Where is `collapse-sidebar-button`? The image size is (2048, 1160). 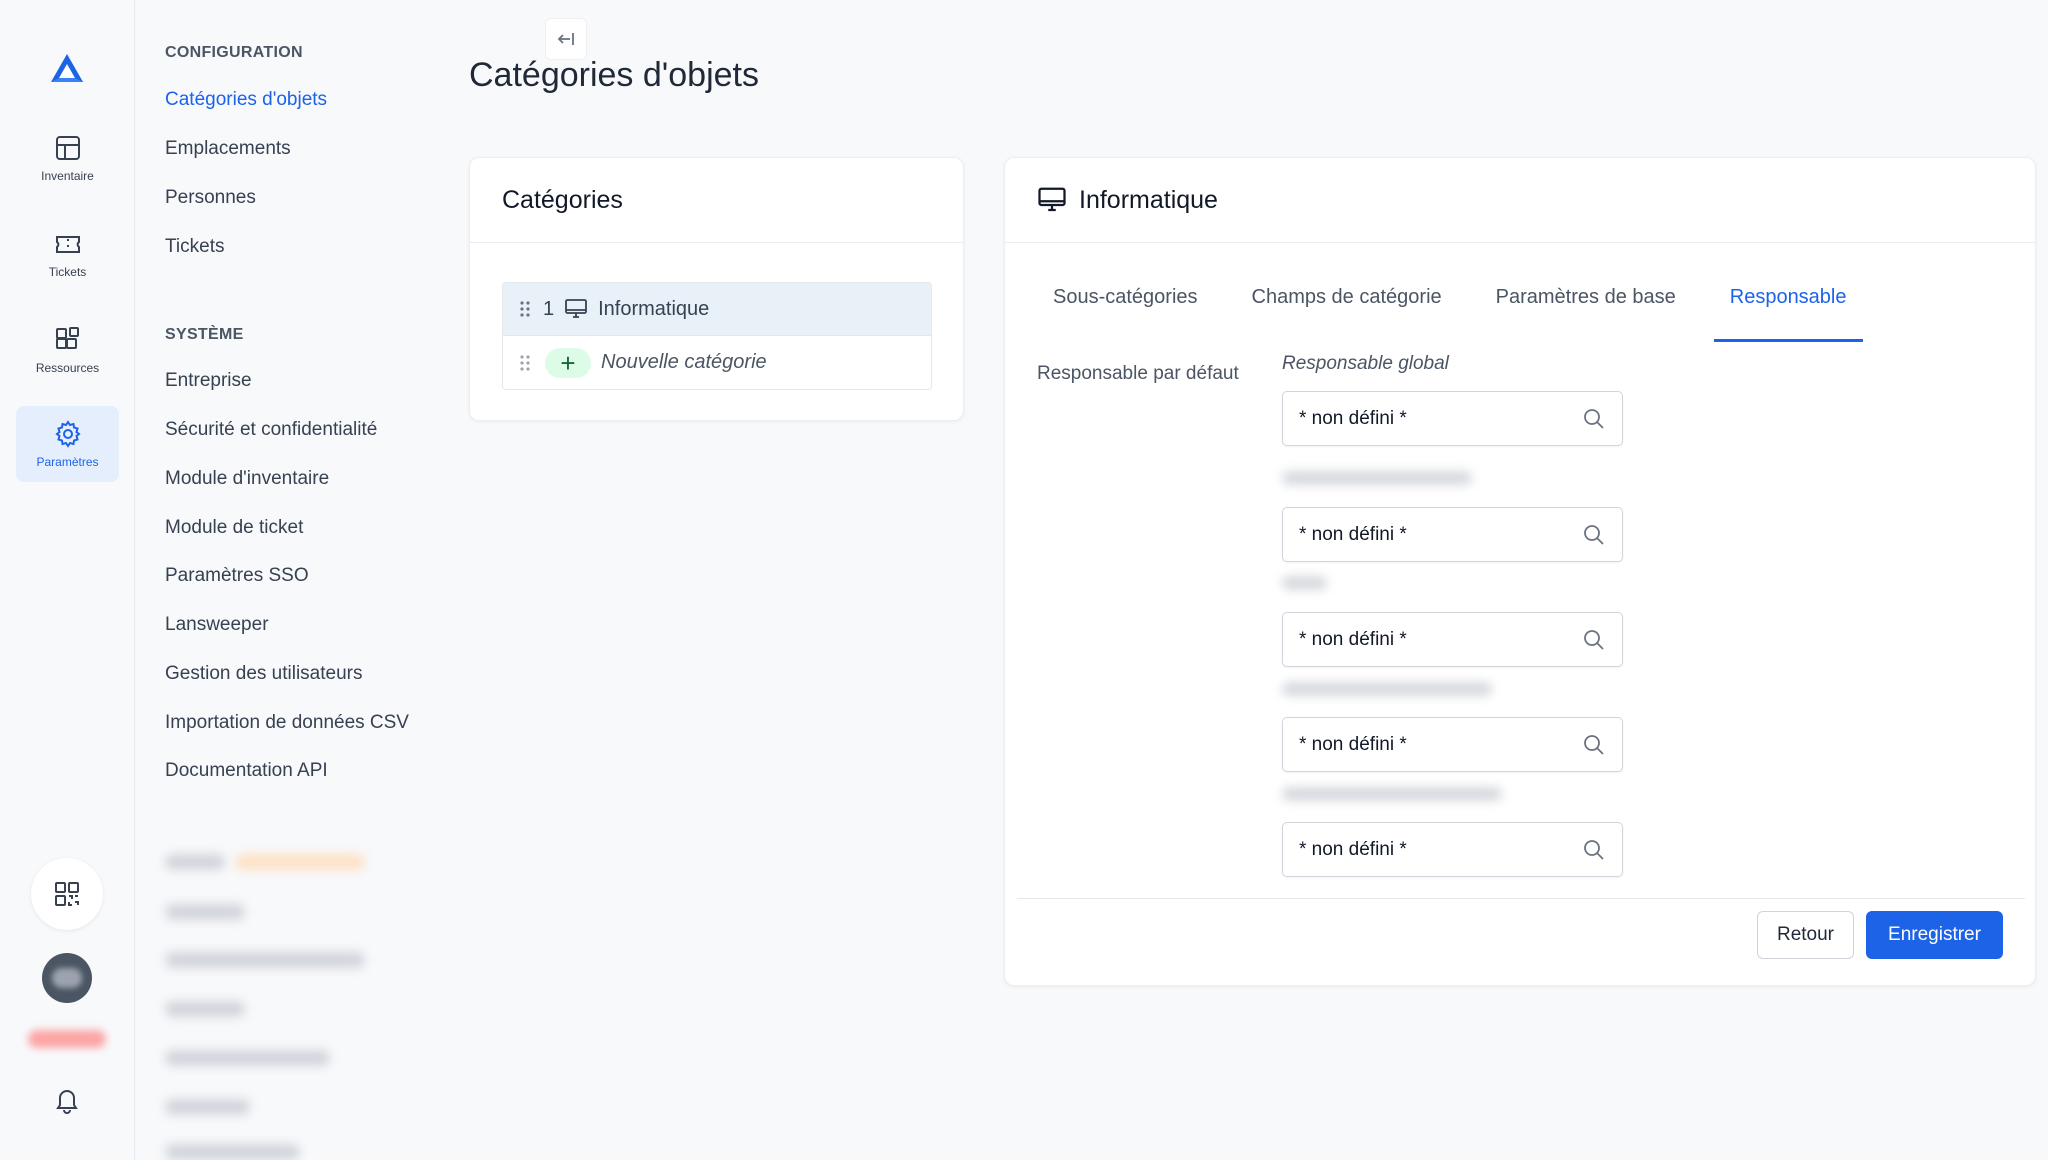
collapse-sidebar-button is located at coordinates (566, 39).